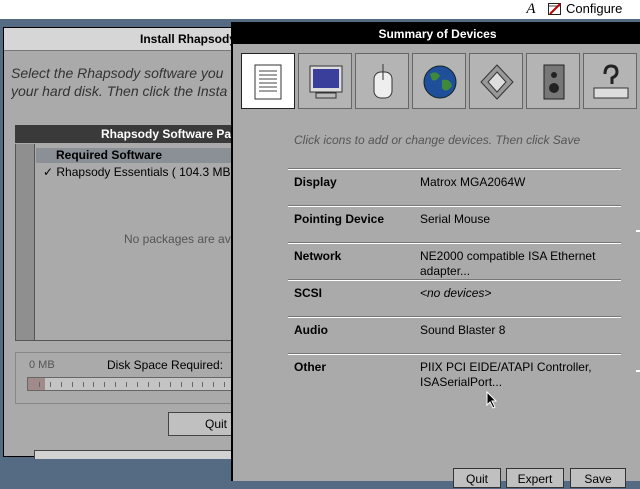 This screenshot has width=640, height=489. I want to click on installer-title-bar: Install Rhapsody, so click(124, 39).